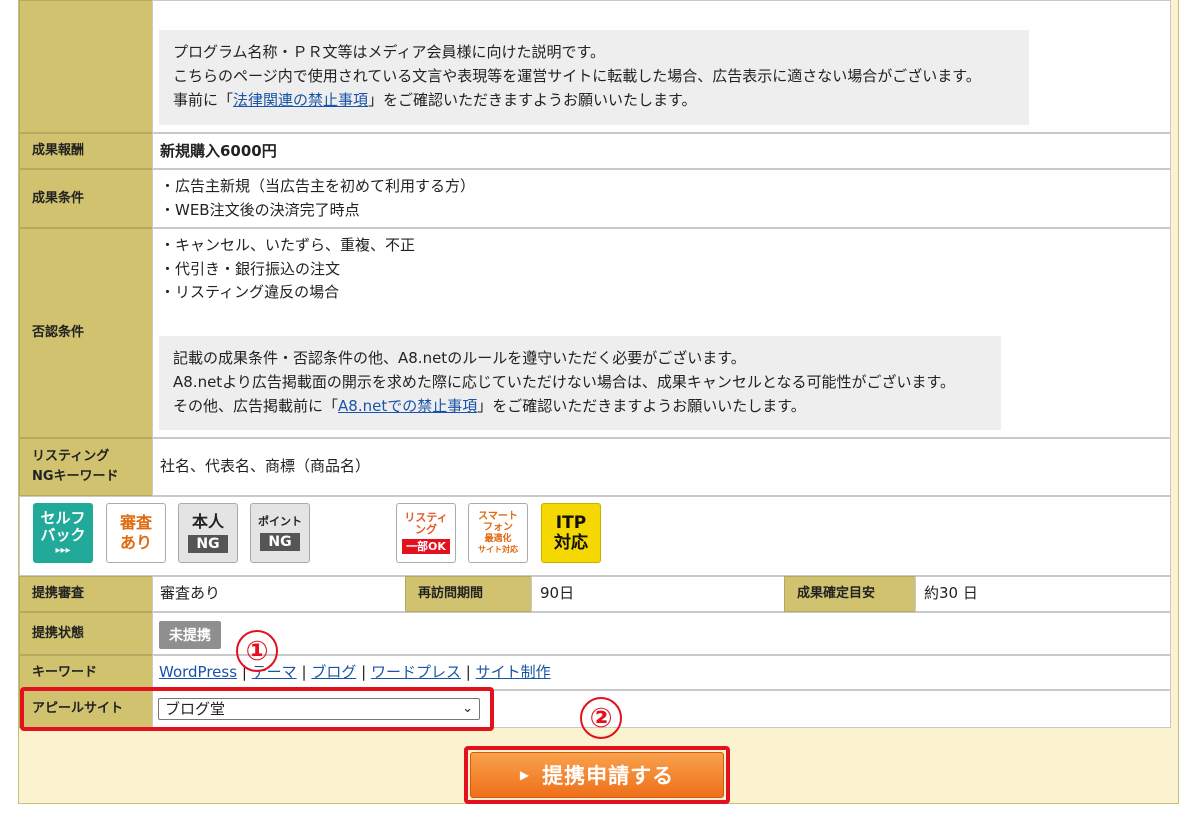 The height and width of the screenshot is (821, 1200). What do you see at coordinates (333, 672) in the screenshot?
I see `keyword-link: ブログ` at bounding box center [333, 672].